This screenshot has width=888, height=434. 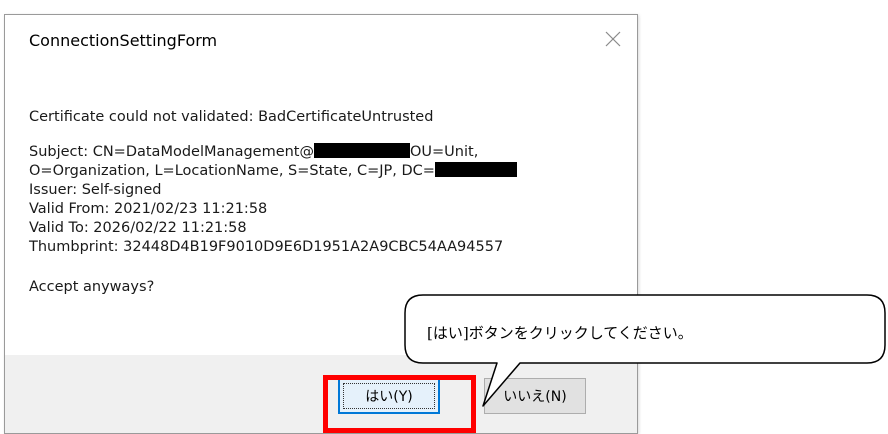 What do you see at coordinates (613, 39) in the screenshot?
I see `close-icon` at bounding box center [613, 39].